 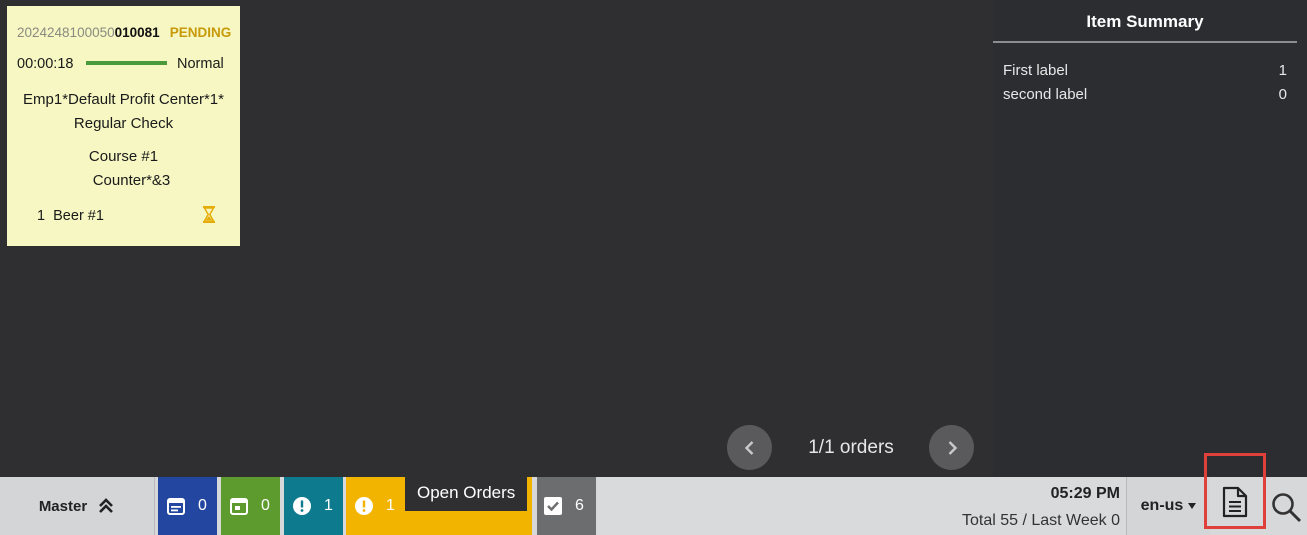 I want to click on item-qty: 1, so click(x=41, y=216).